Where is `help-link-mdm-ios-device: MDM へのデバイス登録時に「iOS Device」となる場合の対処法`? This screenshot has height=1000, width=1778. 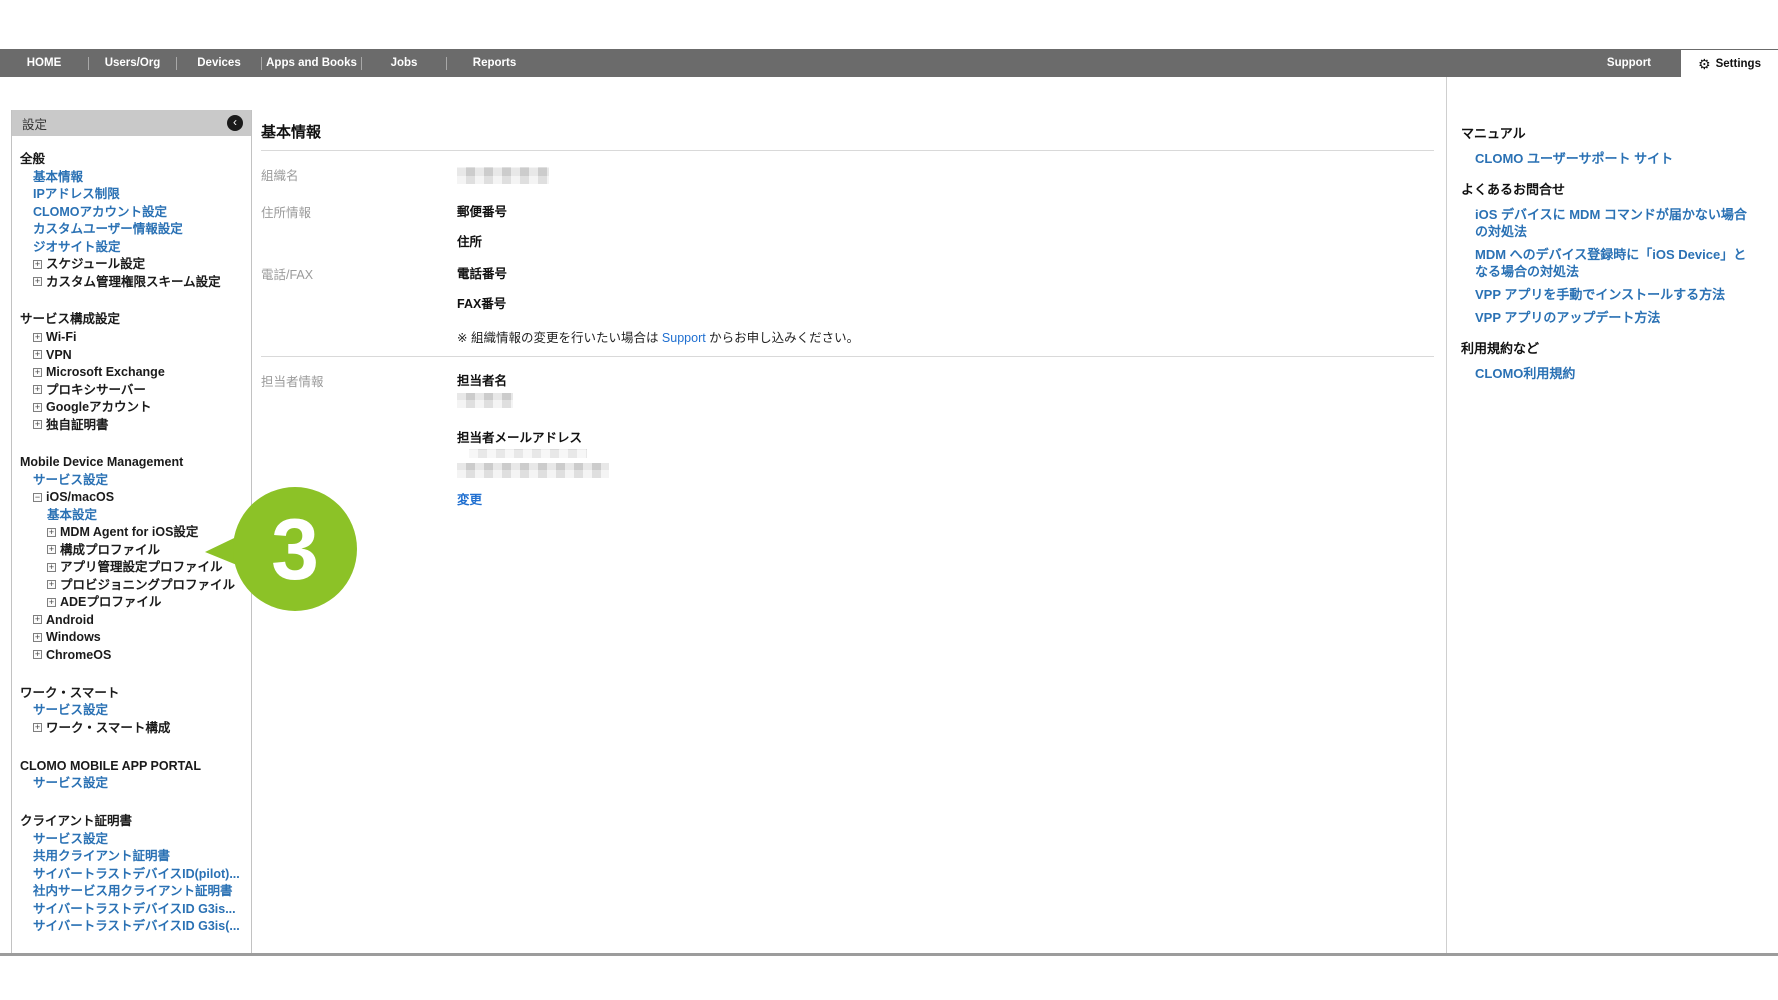
help-link-mdm-ios-device: MDM へのデバイス登録時に「iOS Device」となる場合の対処法 is located at coordinates (1615, 263).